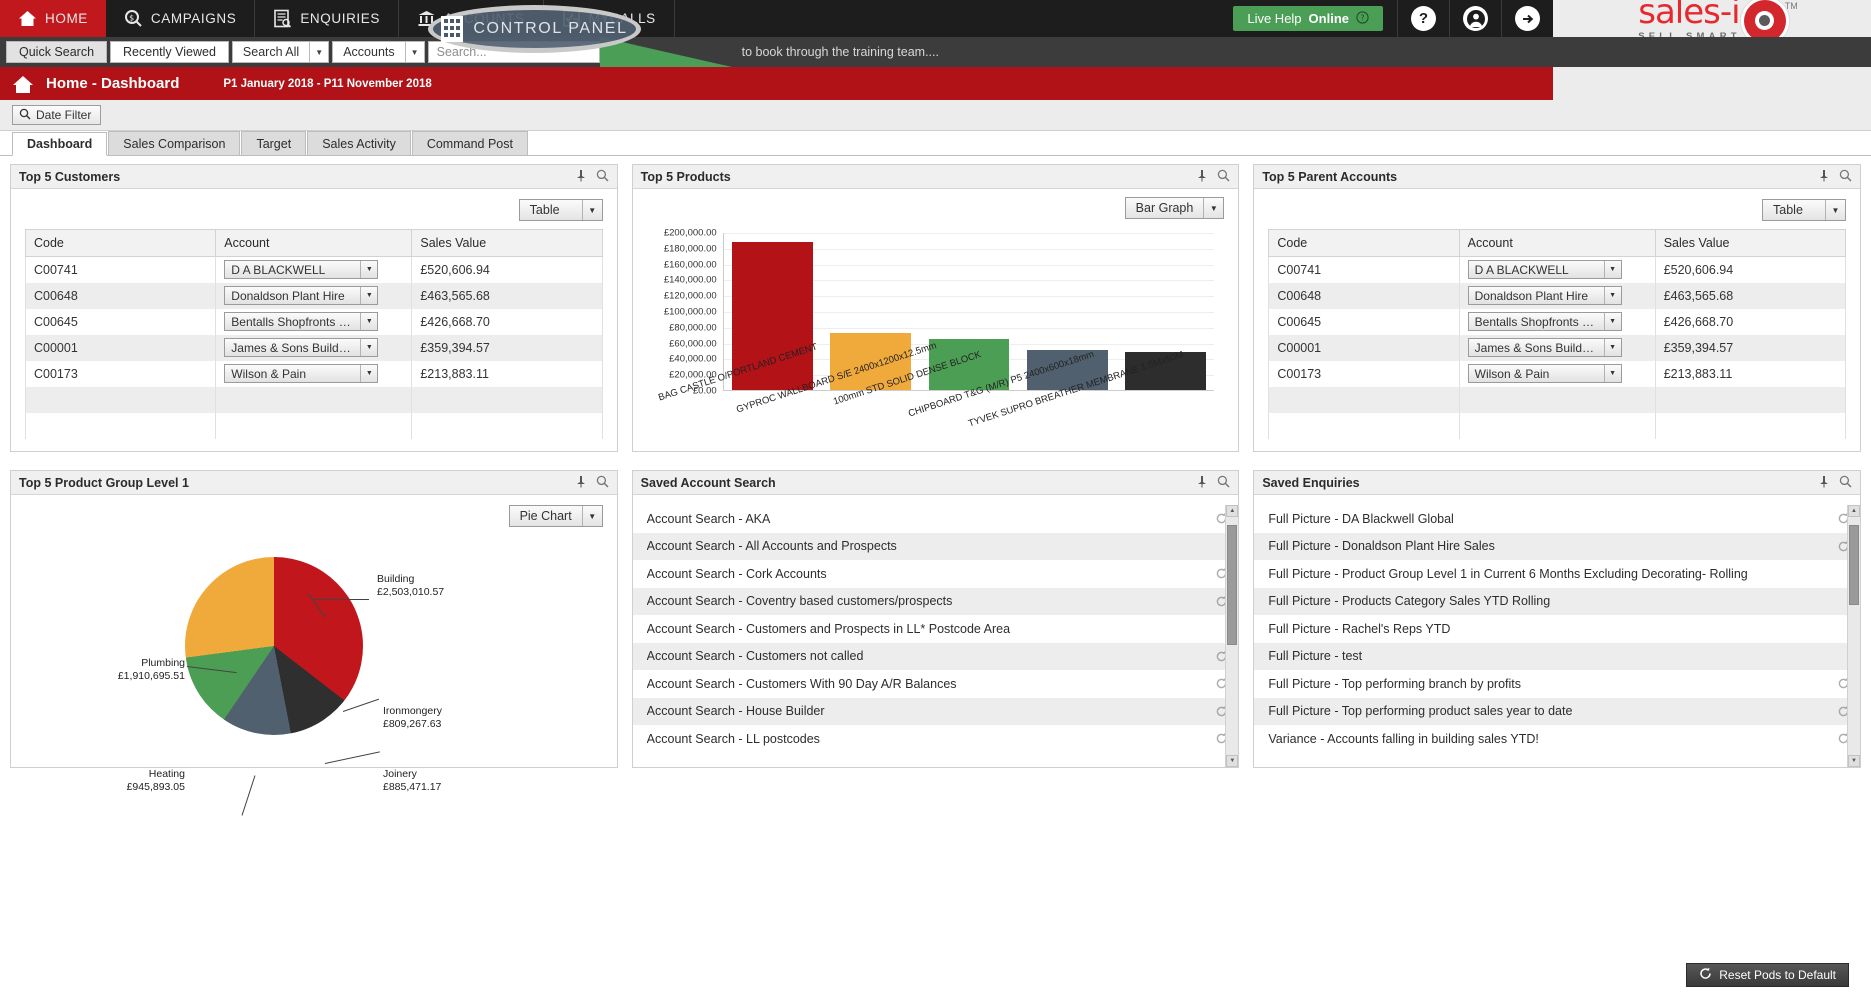 Image resolution: width=1871 pixels, height=999 pixels. What do you see at coordinates (23, 84) in the screenshot?
I see `home-icon` at bounding box center [23, 84].